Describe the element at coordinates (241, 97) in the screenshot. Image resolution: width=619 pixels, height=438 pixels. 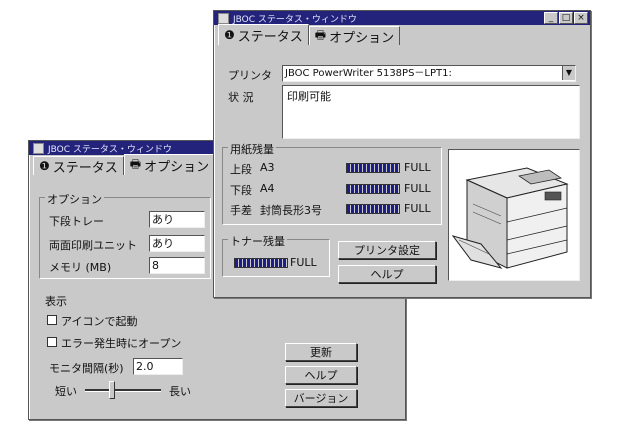
I see `status-label: 状 況` at that location.